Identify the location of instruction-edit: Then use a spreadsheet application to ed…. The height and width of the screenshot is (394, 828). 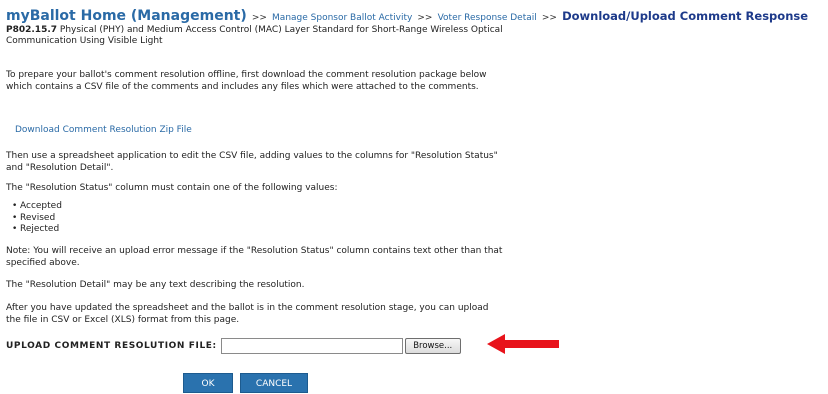
(252, 162).